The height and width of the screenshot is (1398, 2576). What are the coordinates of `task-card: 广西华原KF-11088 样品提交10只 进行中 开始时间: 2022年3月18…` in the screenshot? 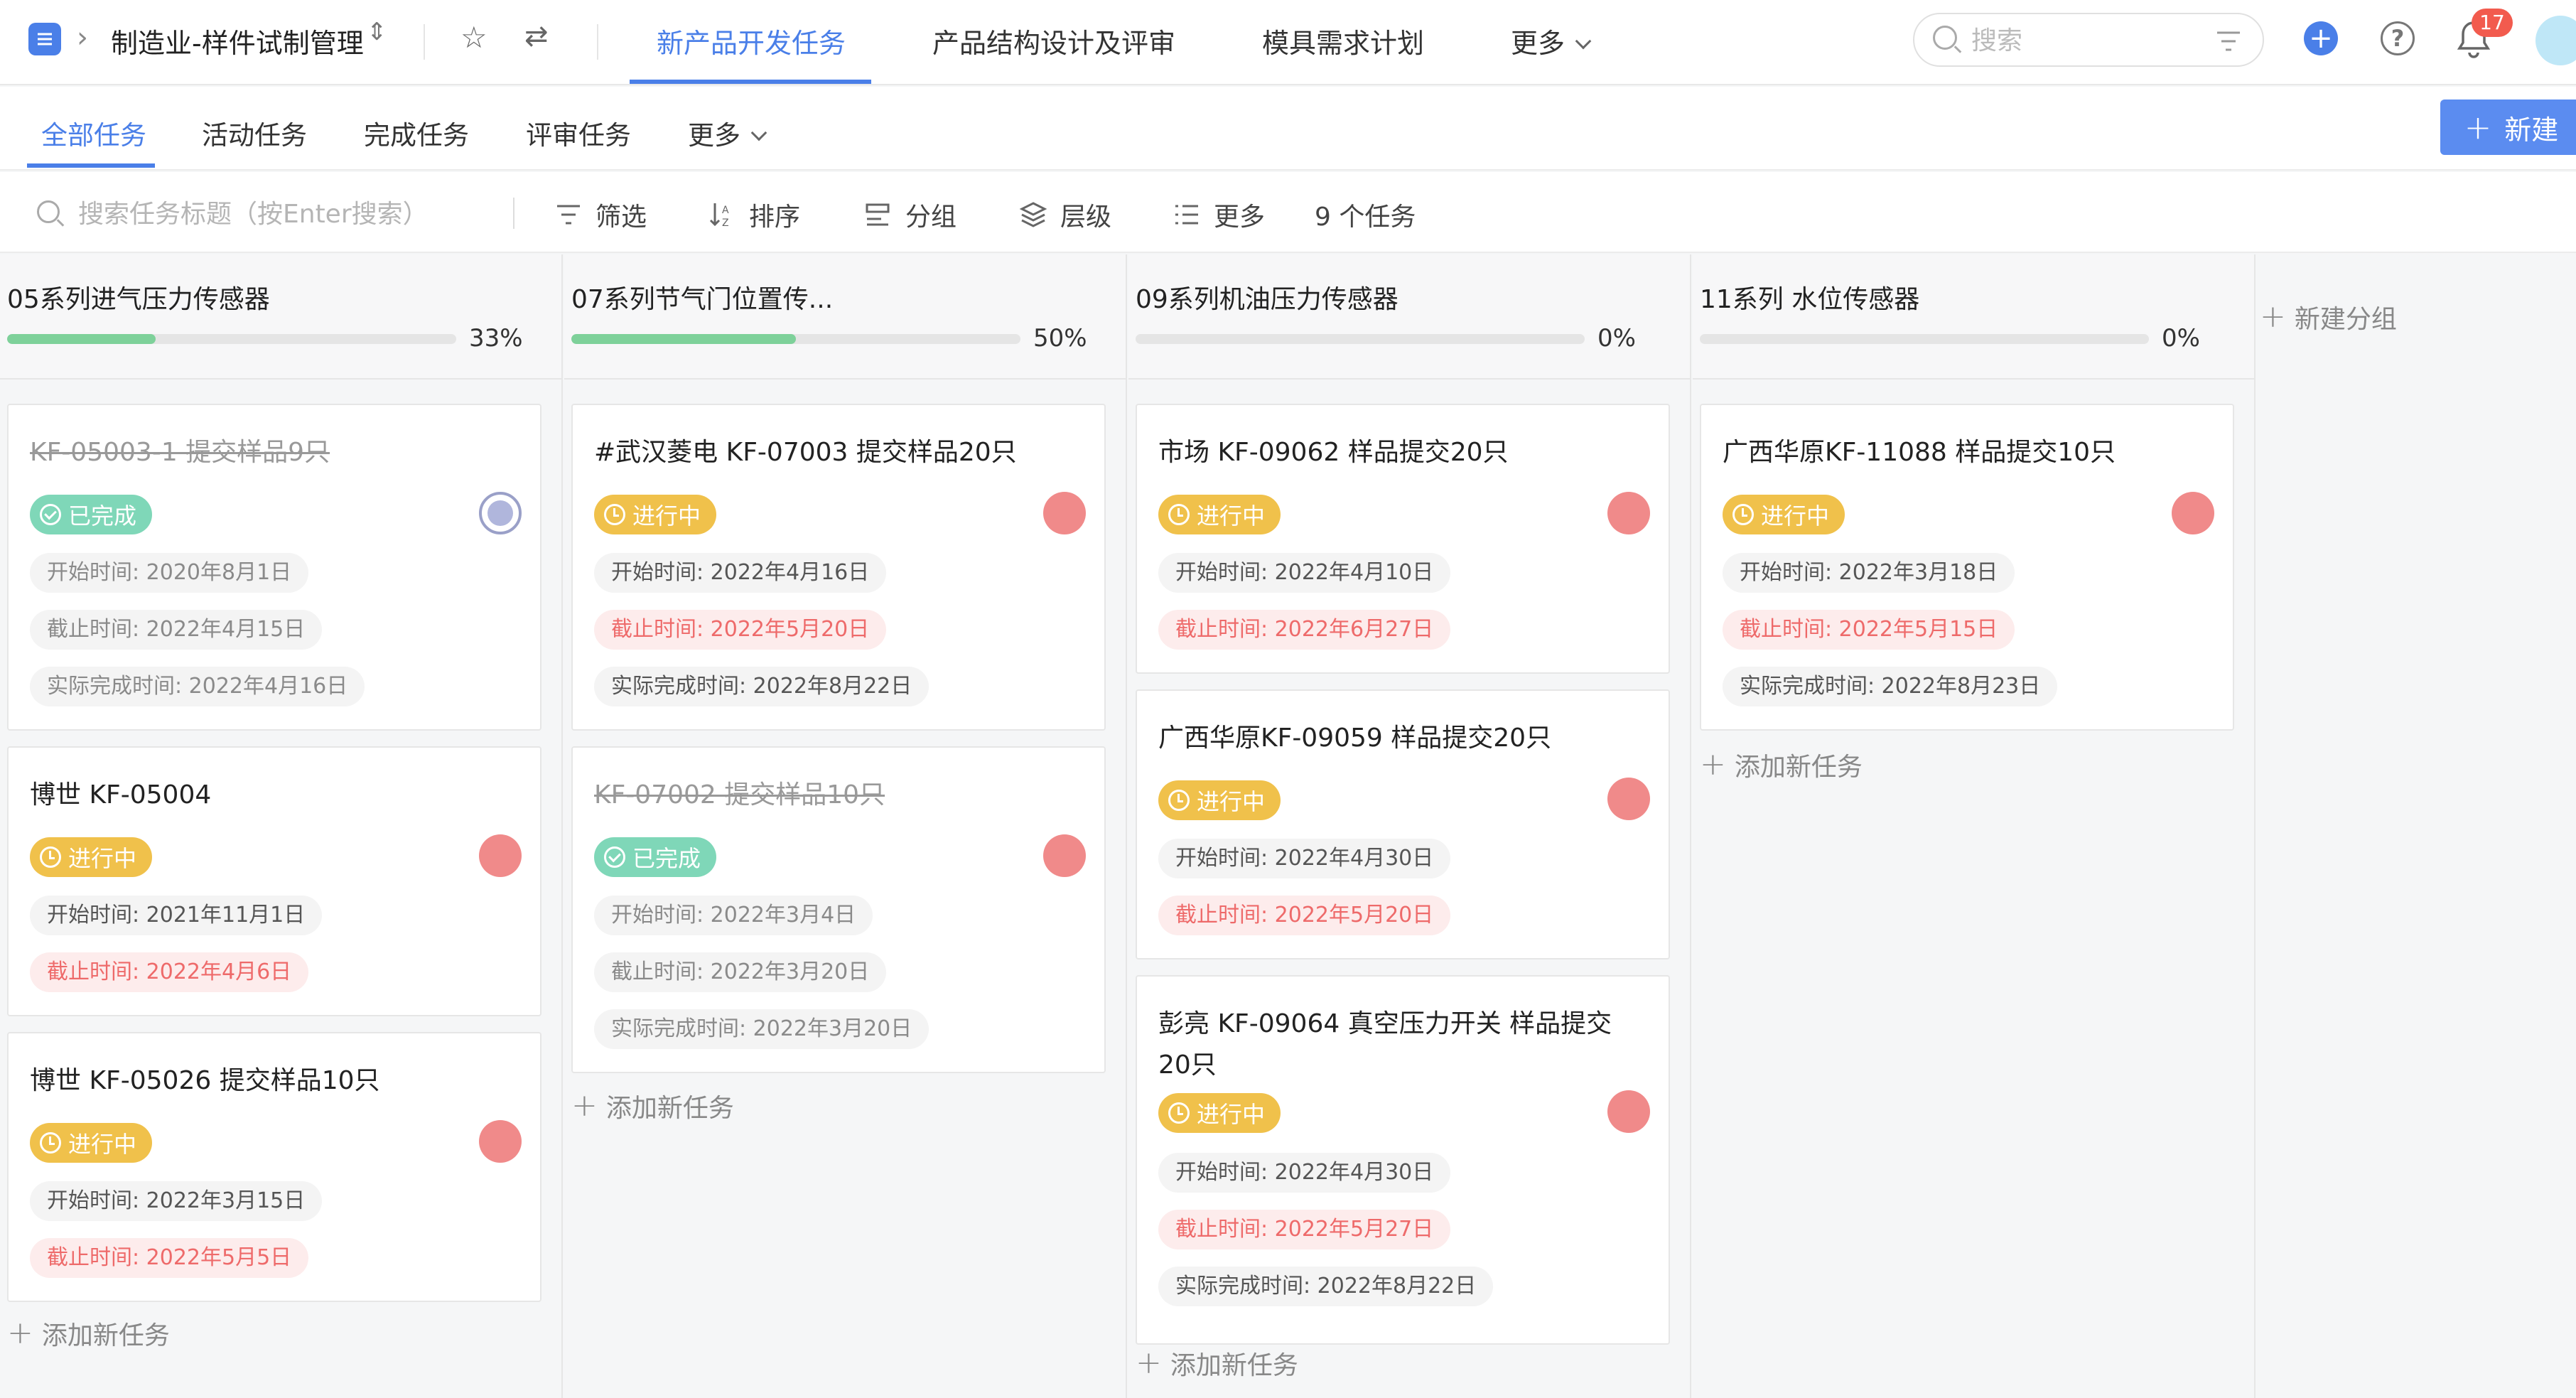 It's located at (1967, 567).